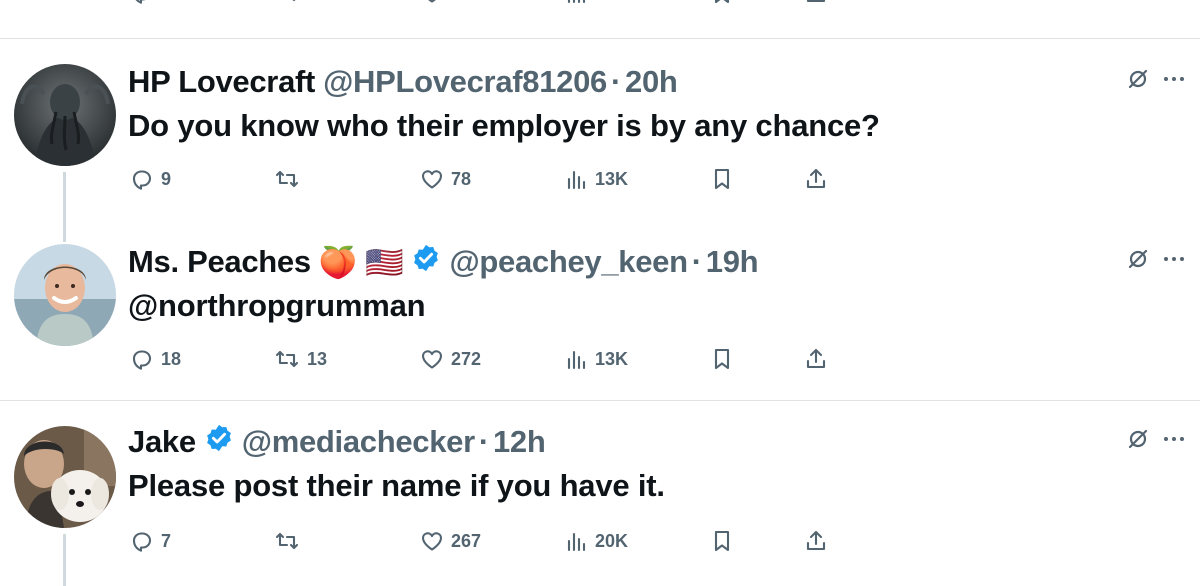  I want to click on tweet-text: Please post their name if you have it., so click(396, 485).